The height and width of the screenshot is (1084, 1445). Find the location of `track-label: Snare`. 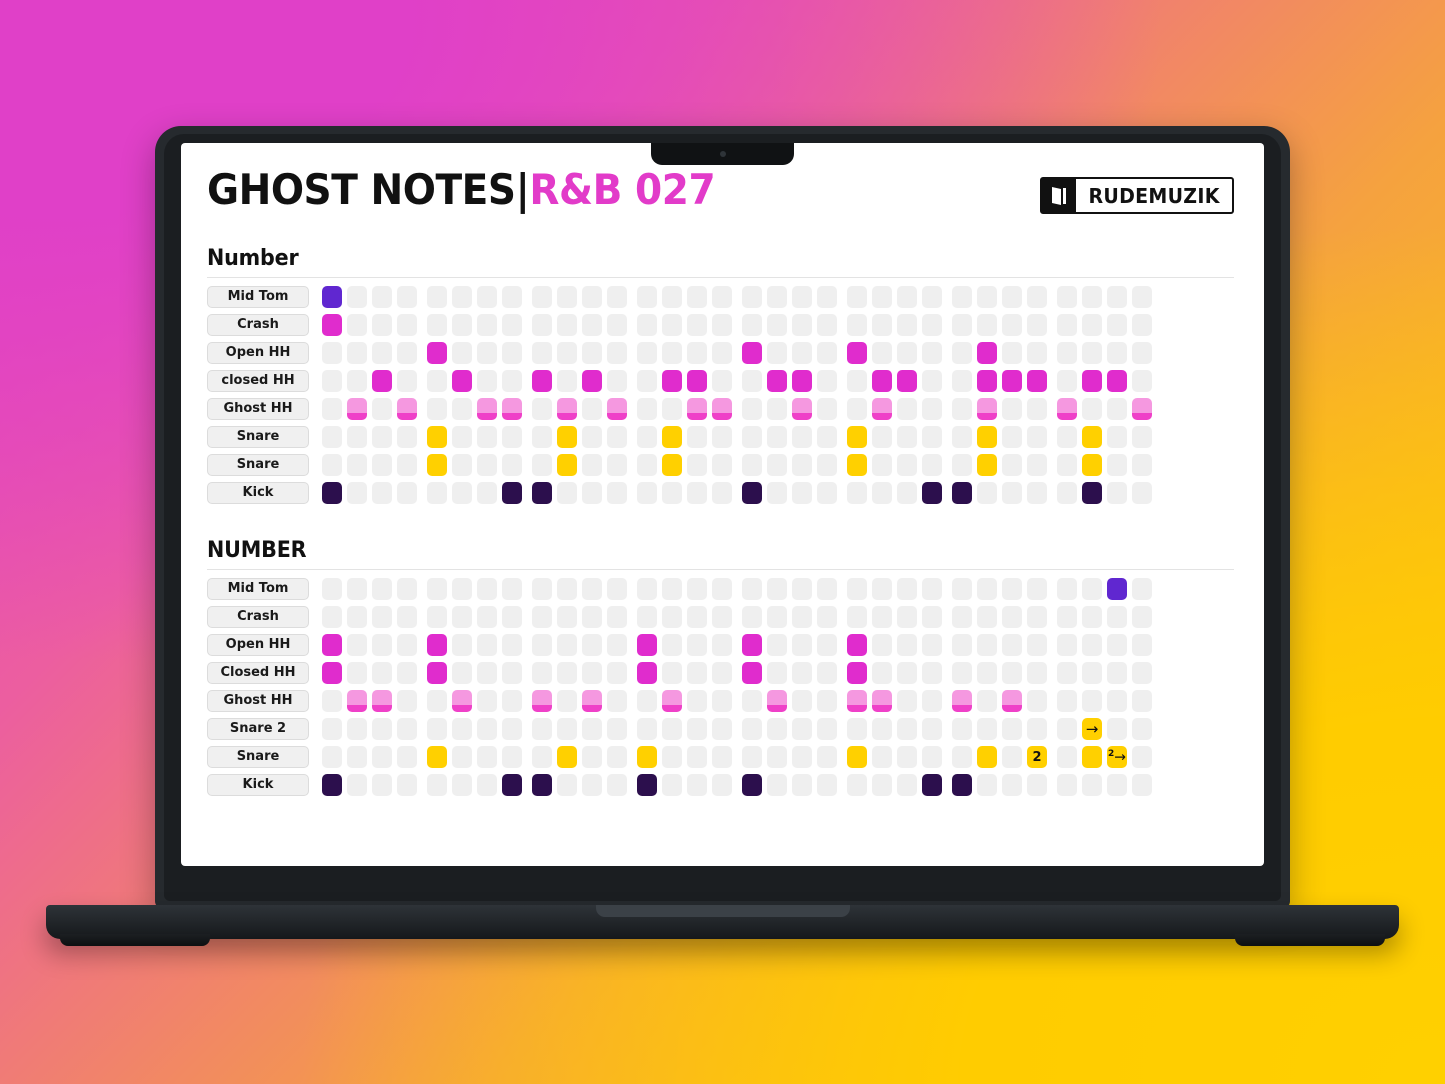

track-label: Snare is located at coordinates (258, 757).